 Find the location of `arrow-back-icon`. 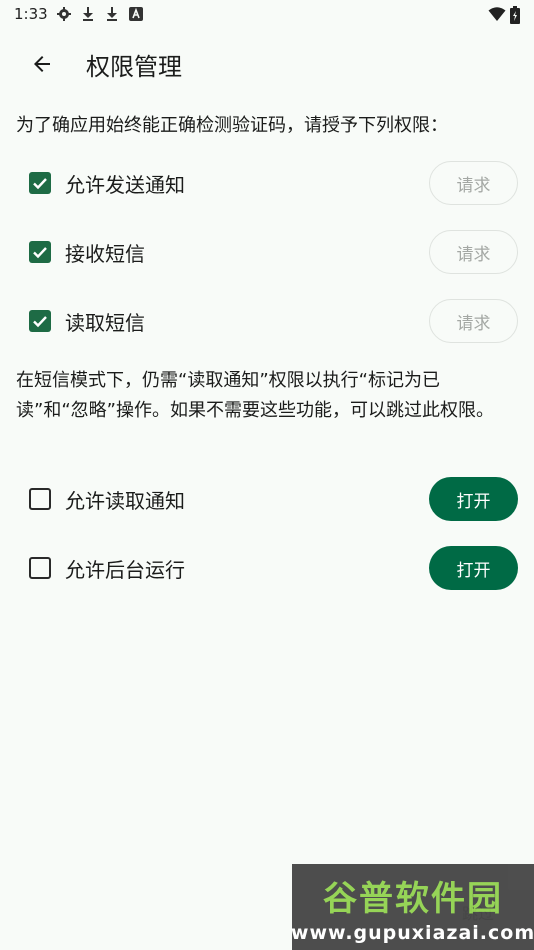

arrow-back-icon is located at coordinates (42, 64).